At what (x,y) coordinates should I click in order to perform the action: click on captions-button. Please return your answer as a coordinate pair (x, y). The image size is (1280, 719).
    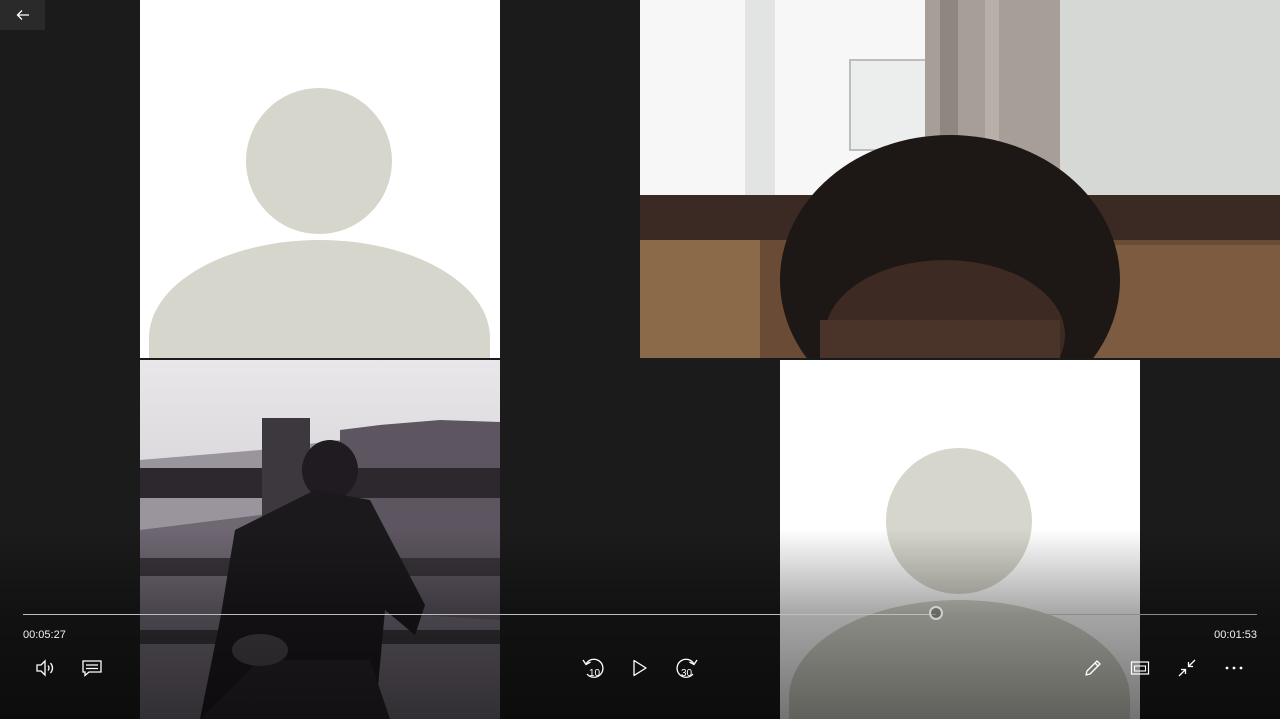
    Looking at the image, I should click on (92, 668).